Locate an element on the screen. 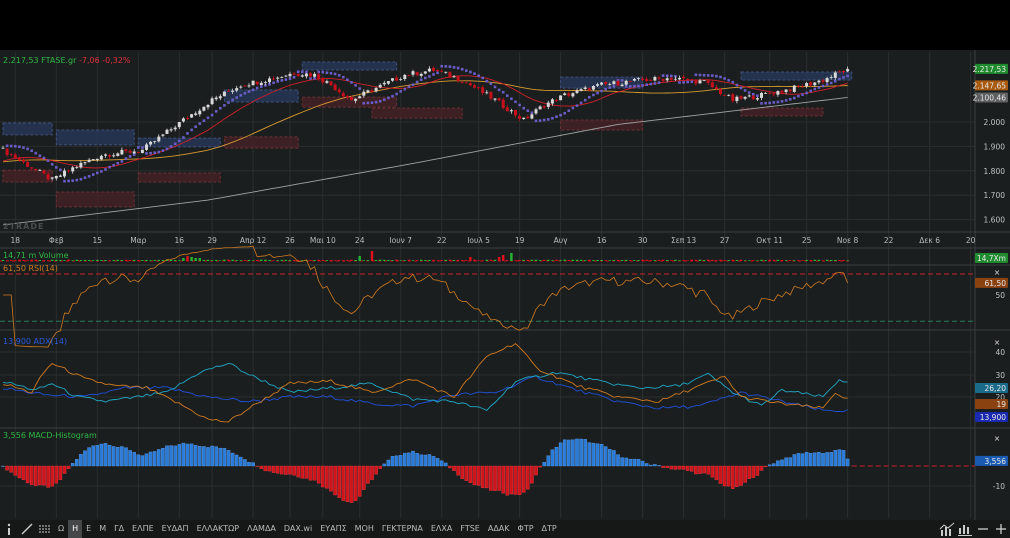 This screenshot has height=538, width=1010. date-tick: Μαρ is located at coordinates (138, 240).